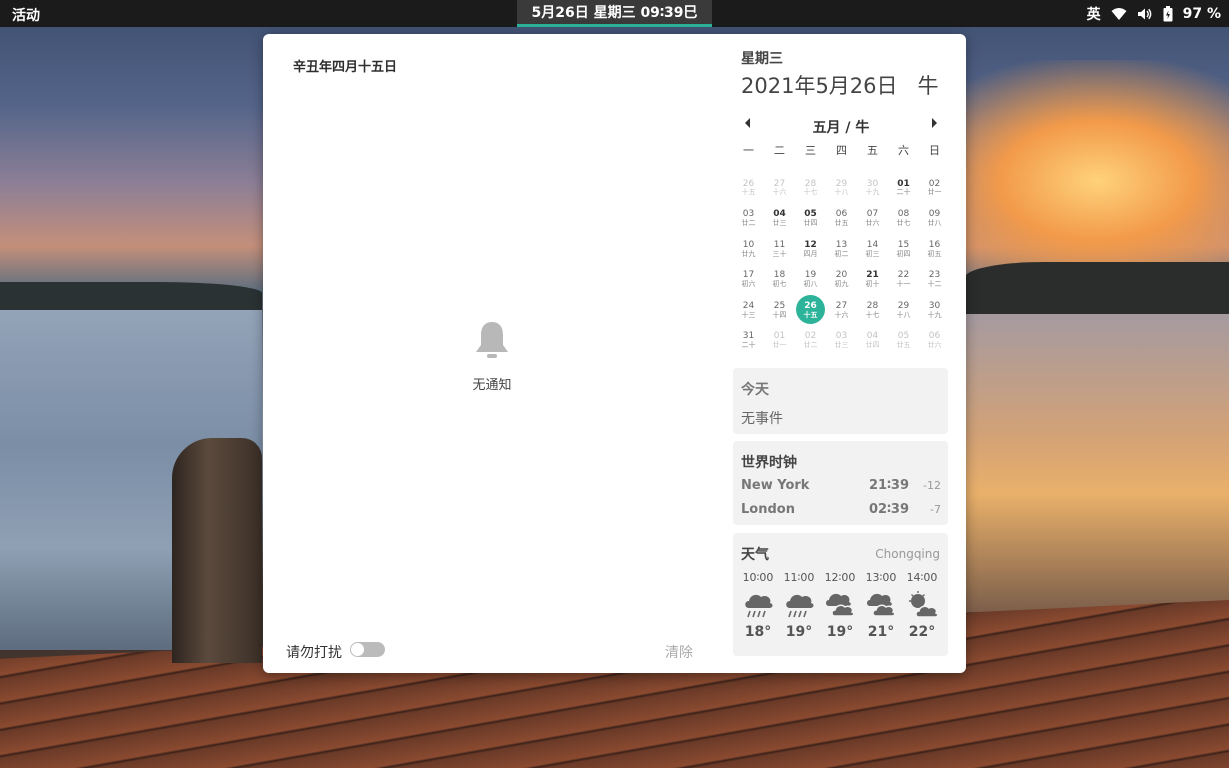 The width and height of the screenshot is (1229, 768). I want to click on calendar-day: 05 廿四, so click(810, 219).